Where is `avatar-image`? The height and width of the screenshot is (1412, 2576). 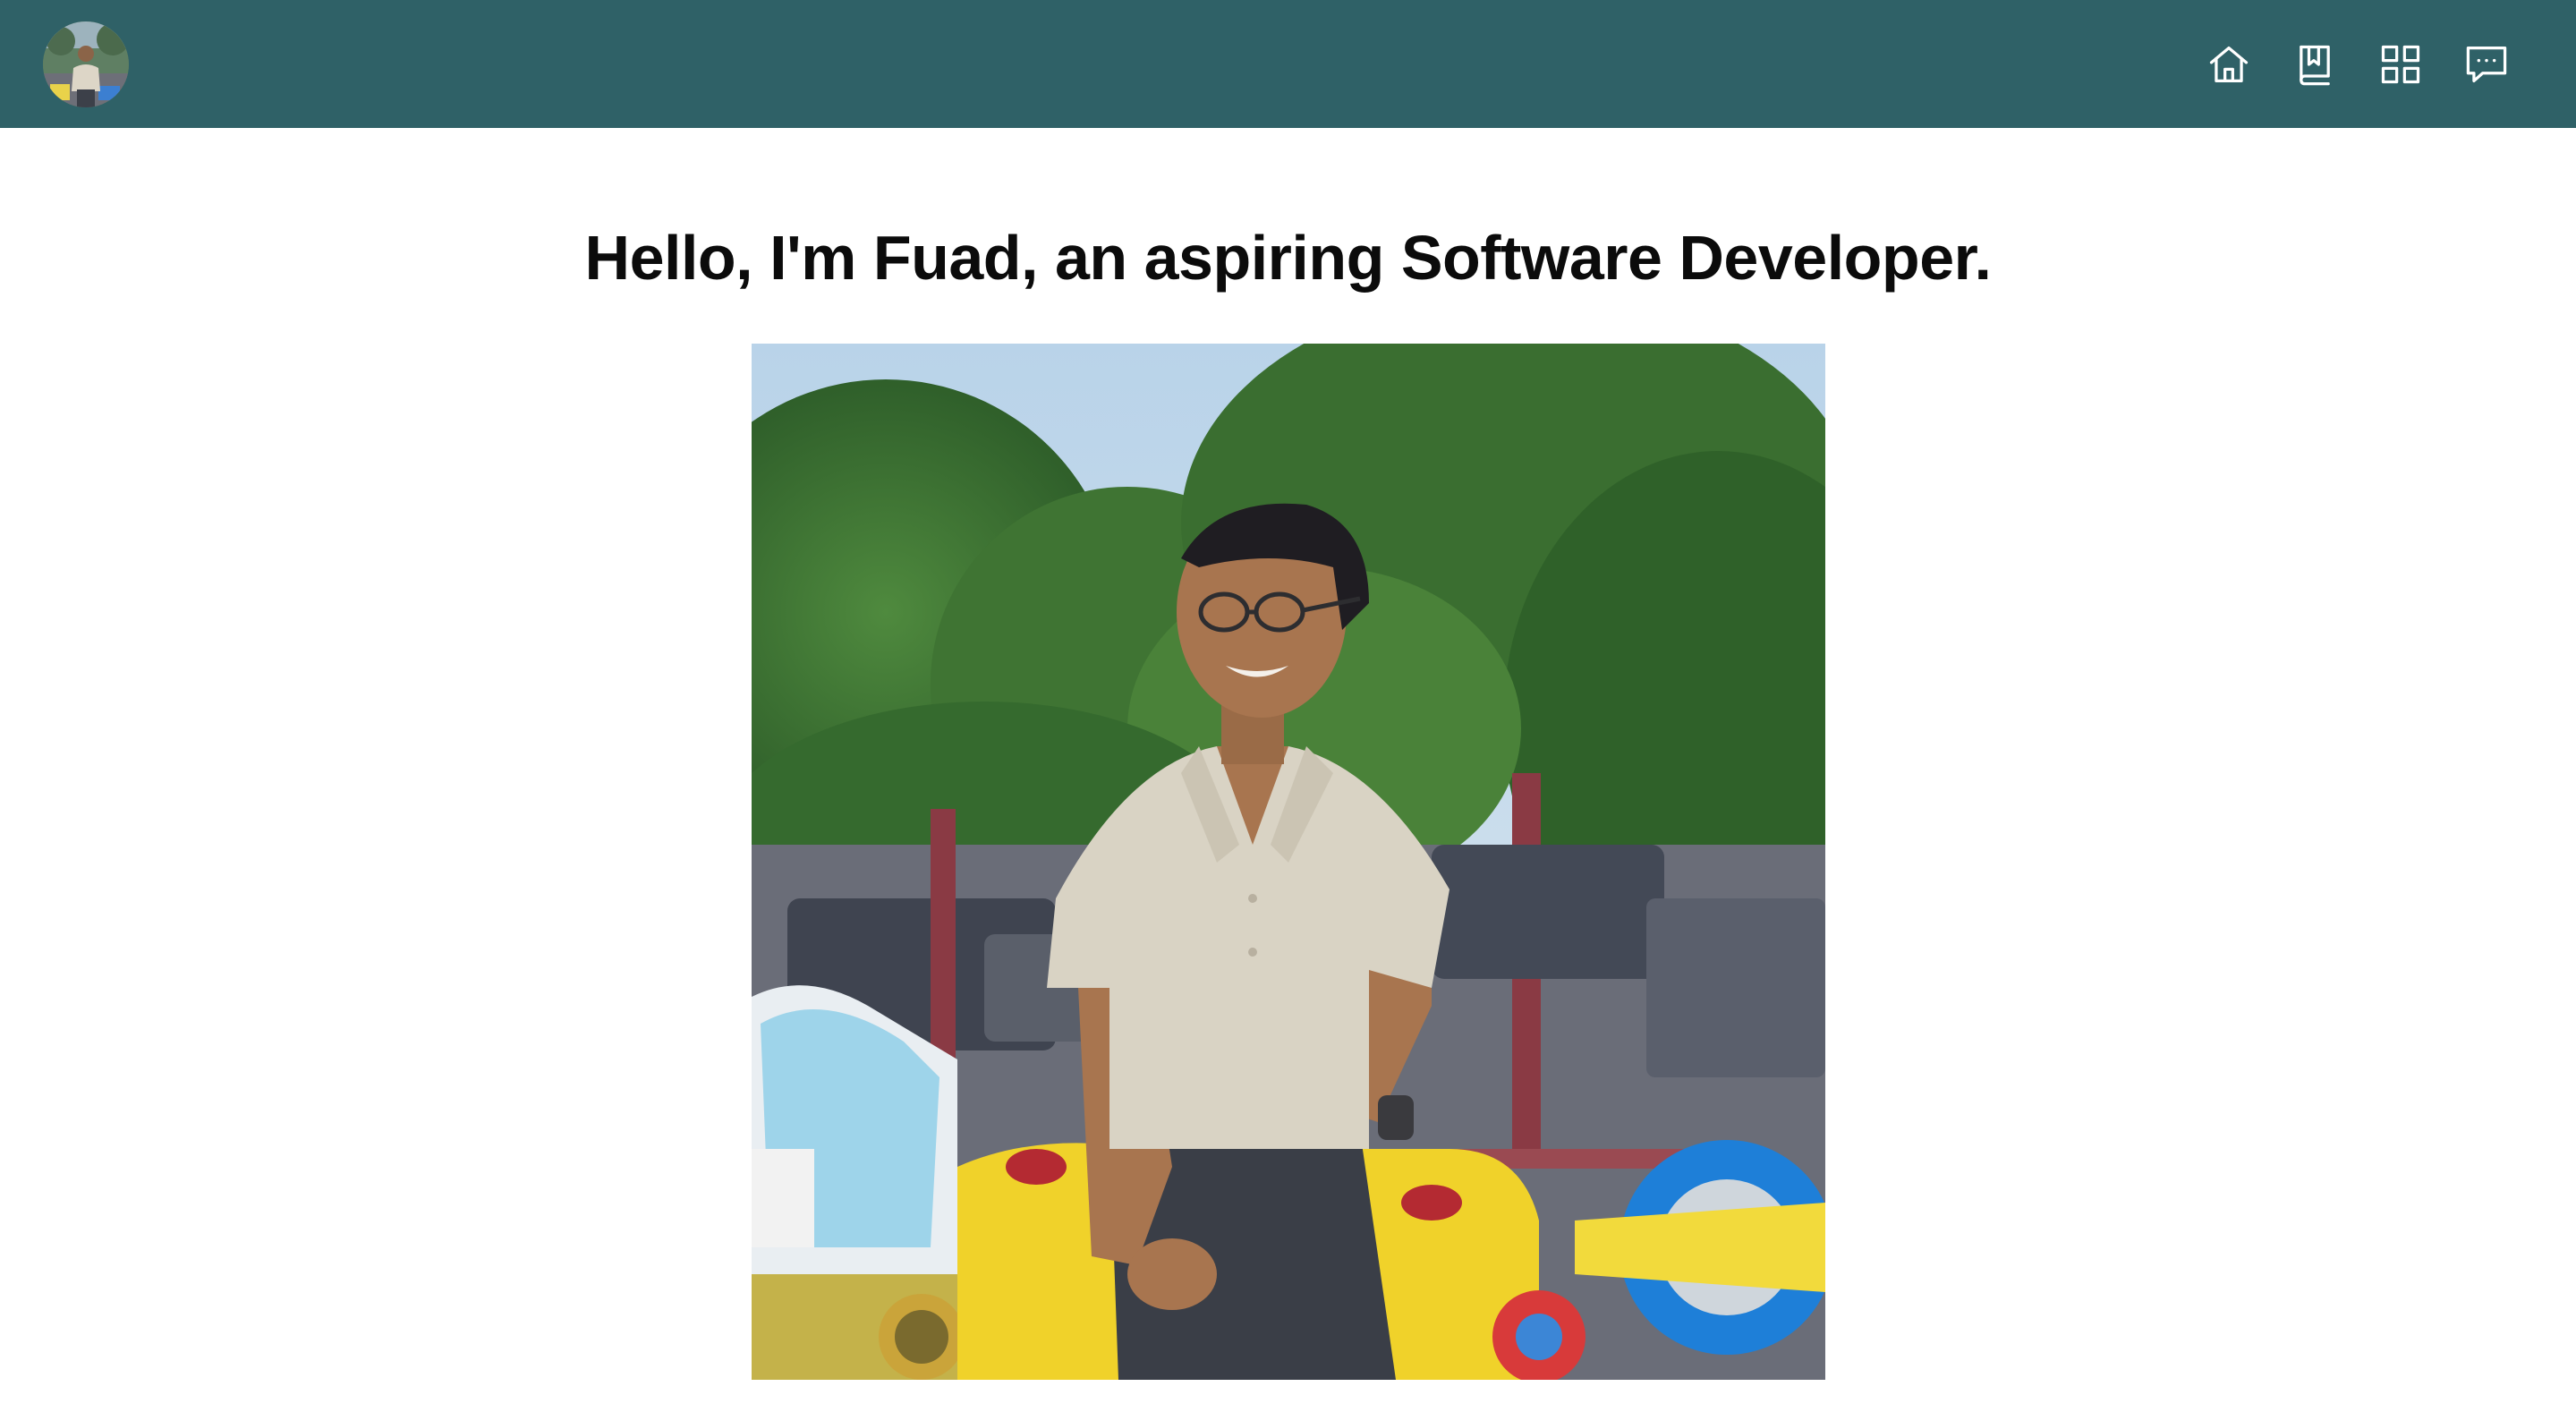
avatar-image is located at coordinates (86, 64).